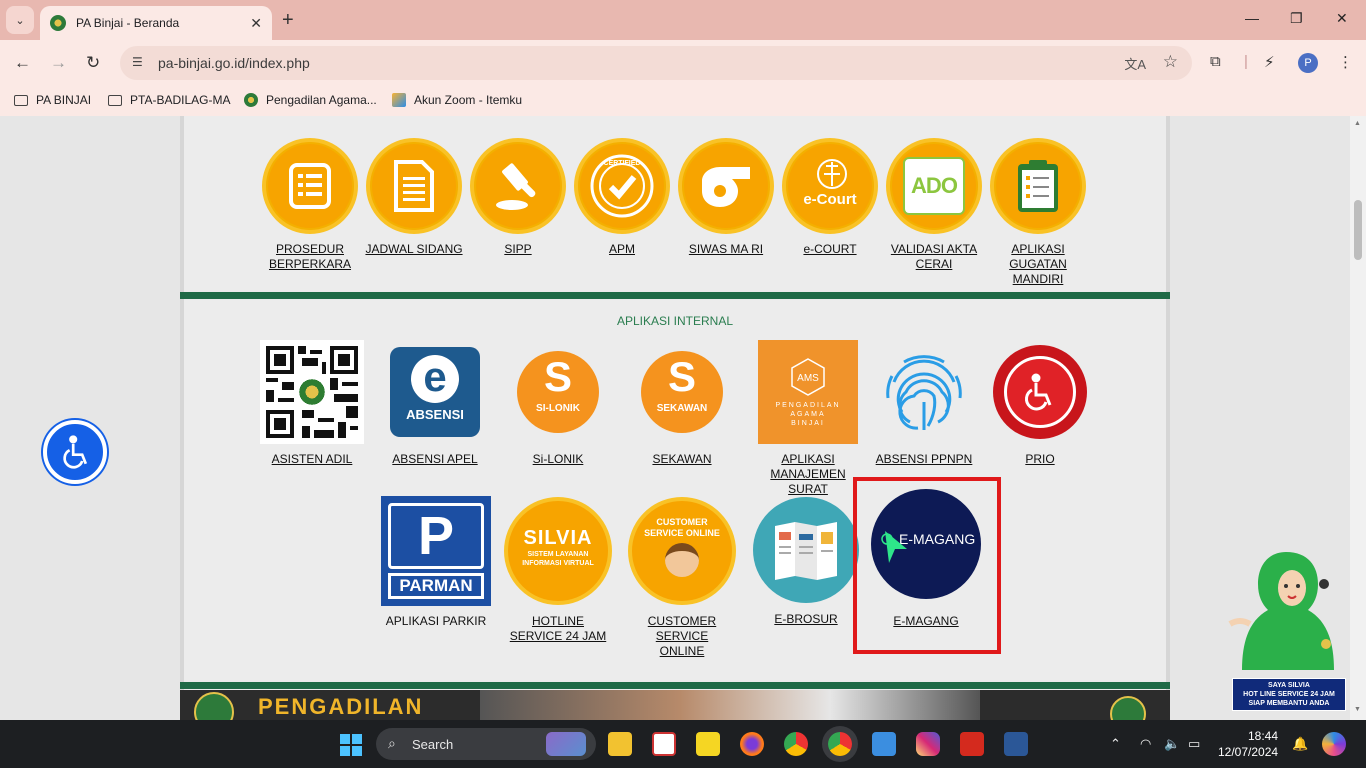  Describe the element at coordinates (924, 403) in the screenshot. I see `app-absensi-ppnpn: ABSENSI PPNPN` at that location.